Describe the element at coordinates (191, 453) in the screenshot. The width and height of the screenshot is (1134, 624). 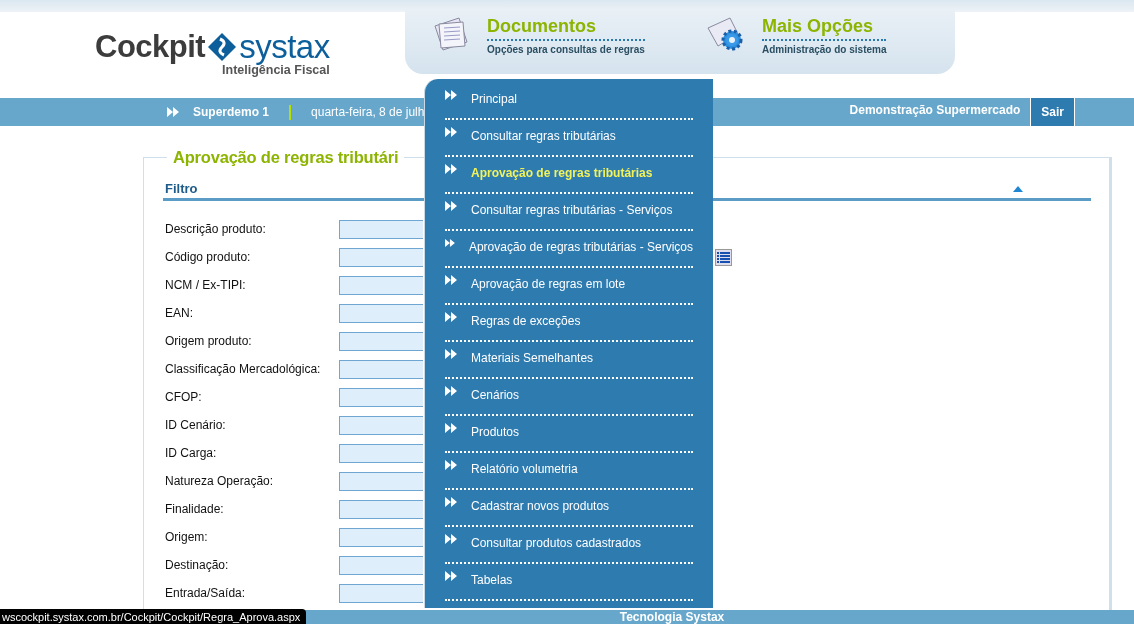
I see `field-label: ID Carga:` at that location.